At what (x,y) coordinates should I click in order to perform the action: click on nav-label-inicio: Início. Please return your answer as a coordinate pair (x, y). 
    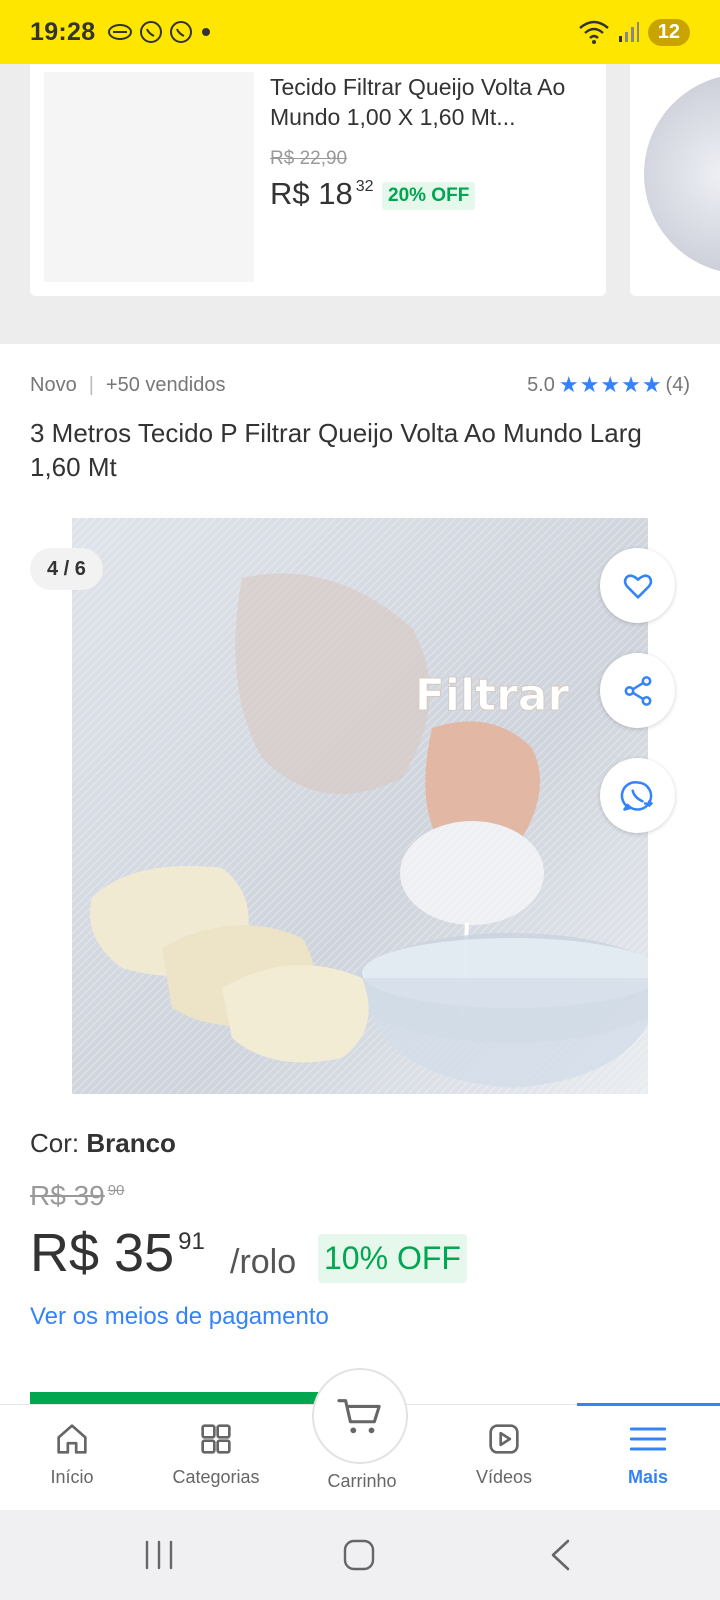
    Looking at the image, I should click on (72, 1477).